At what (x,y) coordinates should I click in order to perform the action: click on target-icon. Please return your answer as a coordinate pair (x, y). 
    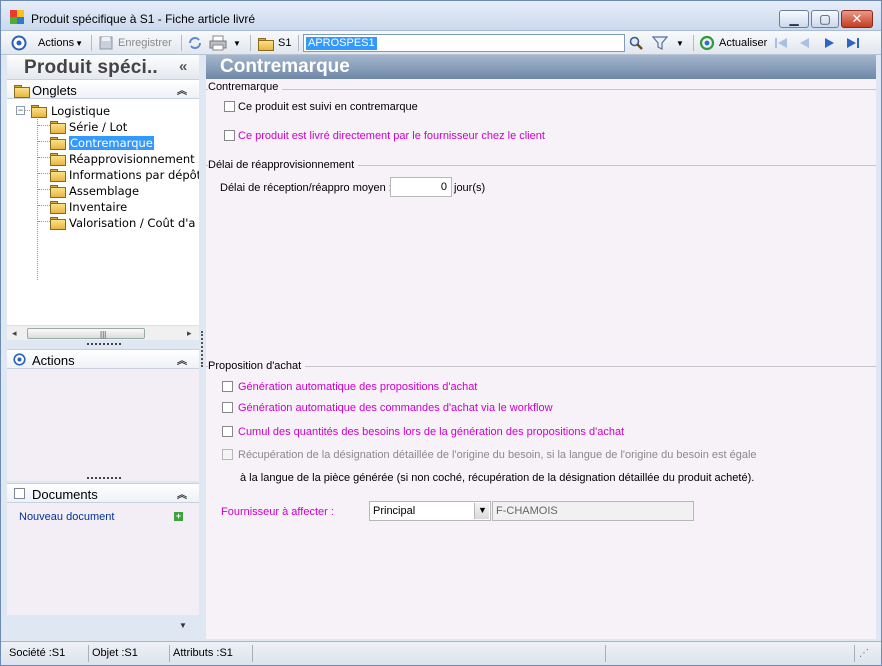
    Looking at the image, I should click on (19, 43).